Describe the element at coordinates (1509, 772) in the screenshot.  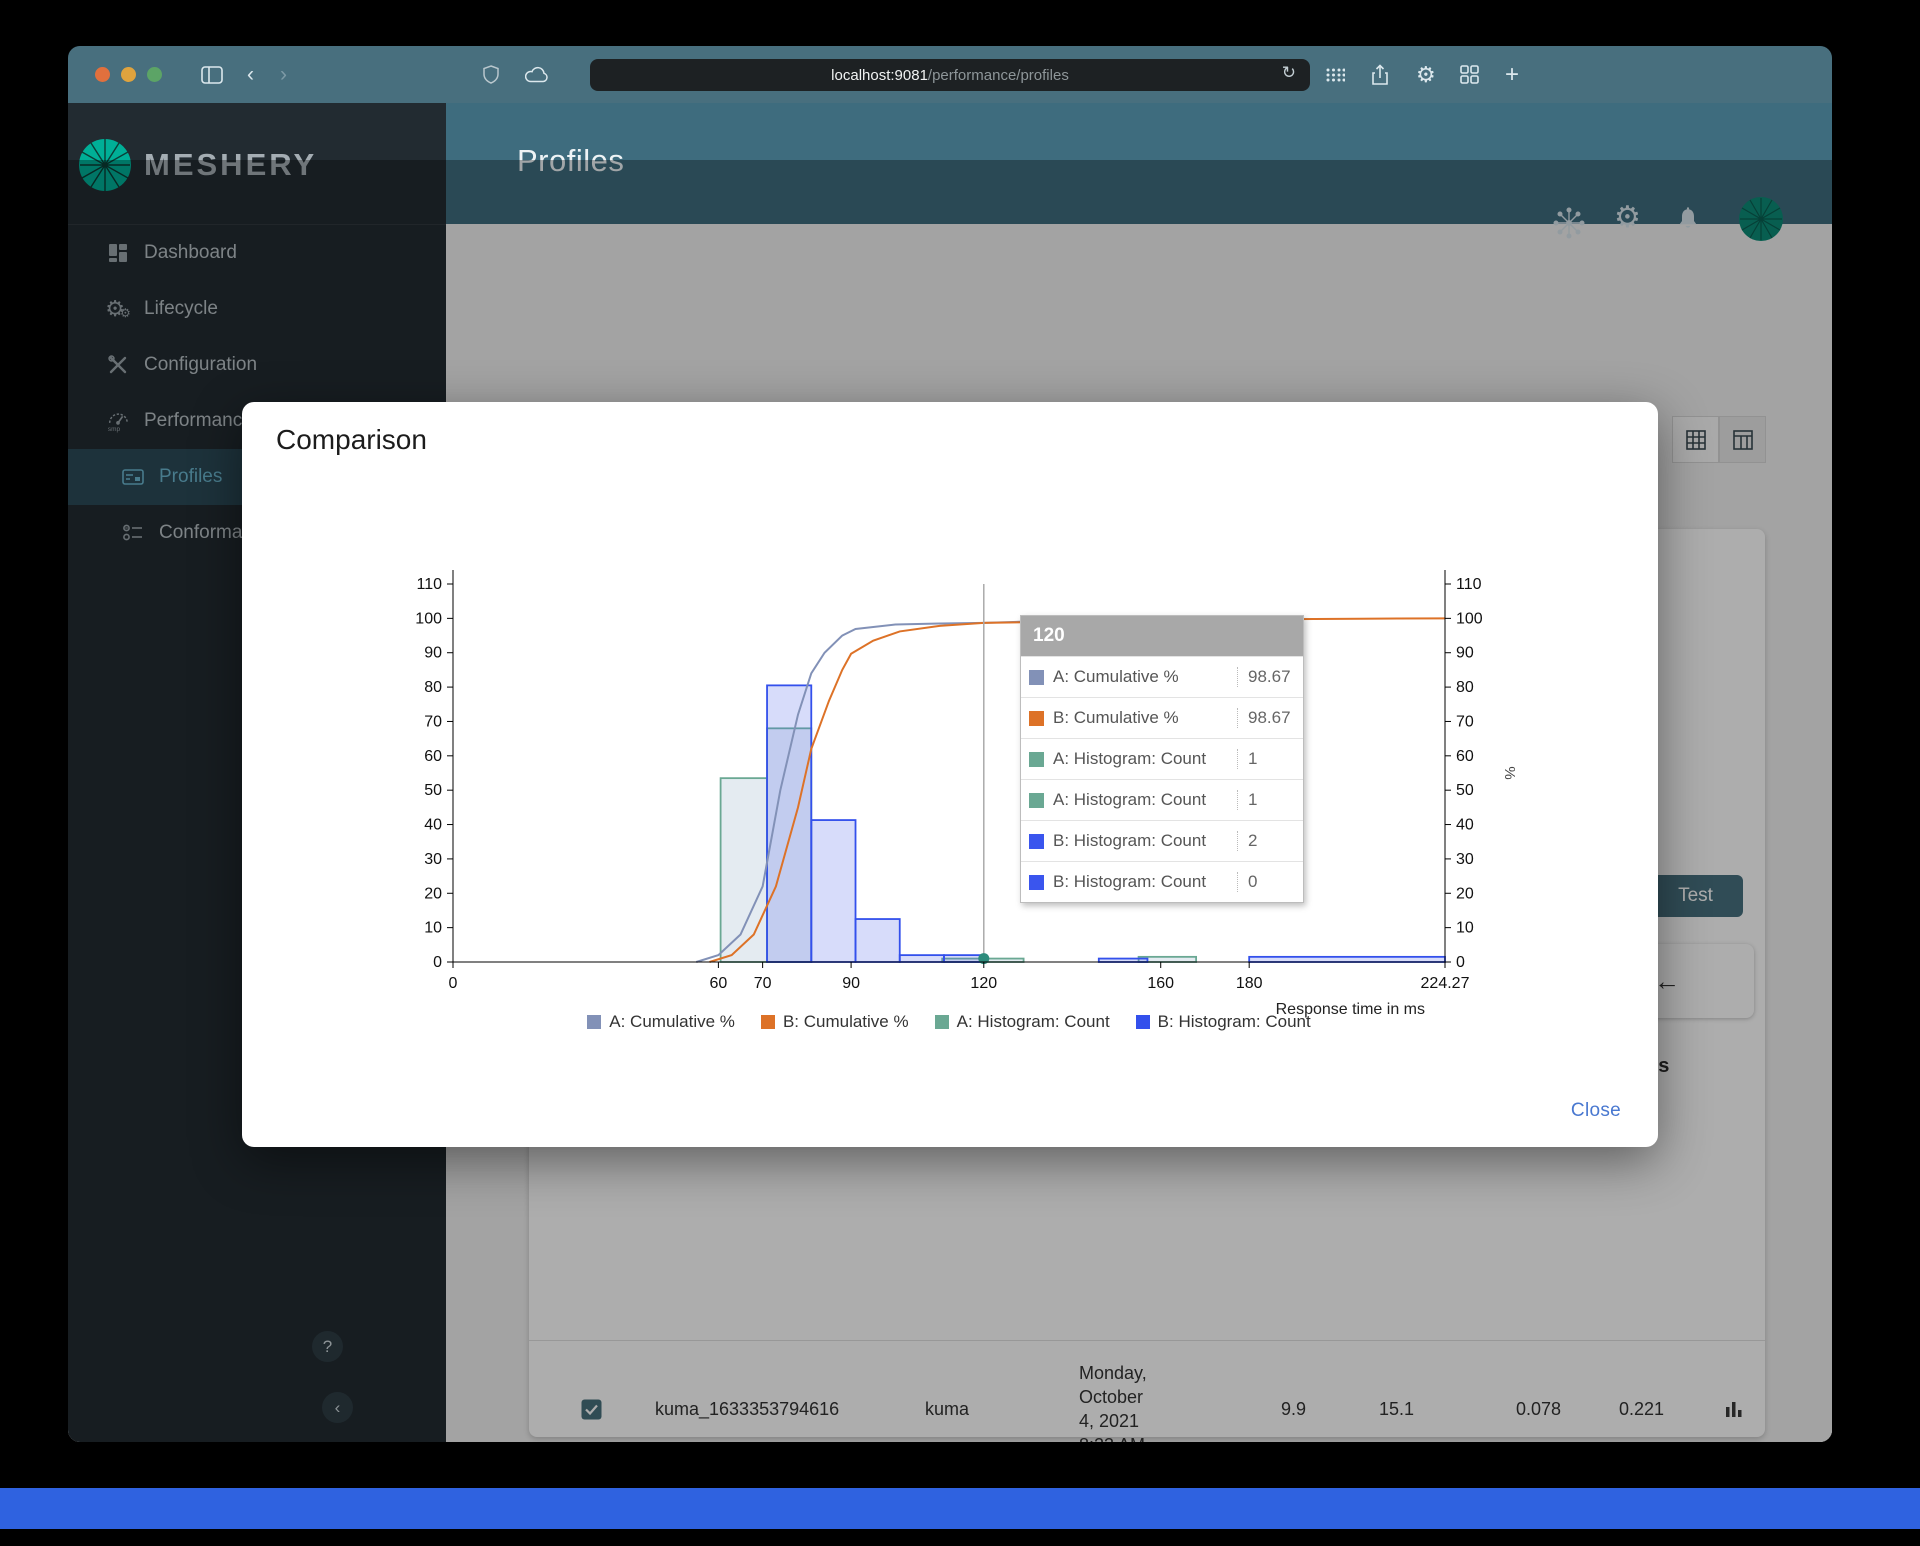
I see `y-axis-right-label: %` at that location.